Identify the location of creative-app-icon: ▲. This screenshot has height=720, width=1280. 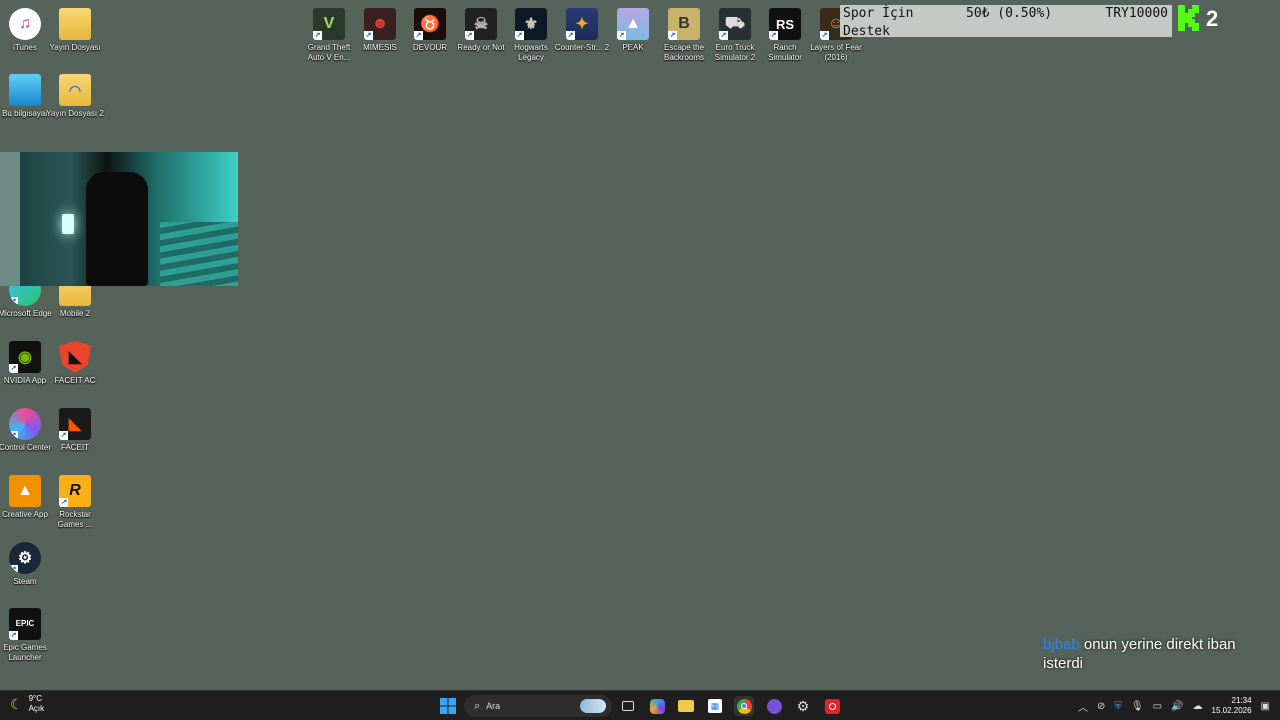
(25, 491).